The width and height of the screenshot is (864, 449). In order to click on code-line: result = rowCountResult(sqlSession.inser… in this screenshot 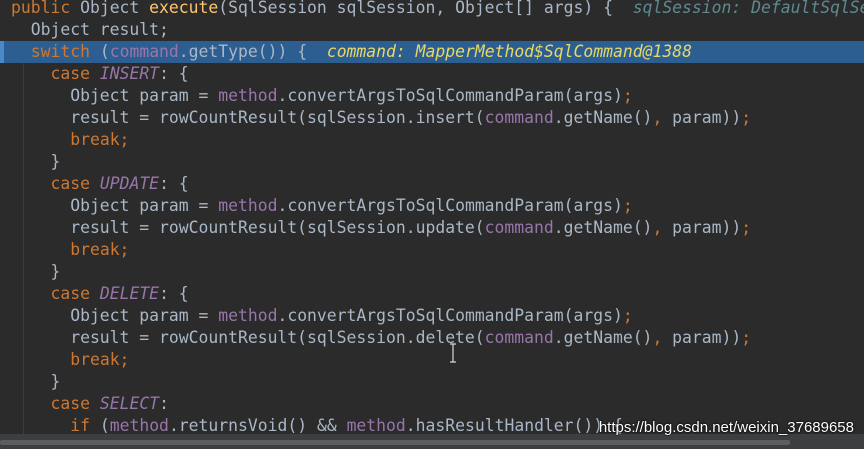, I will do `click(432, 118)`.